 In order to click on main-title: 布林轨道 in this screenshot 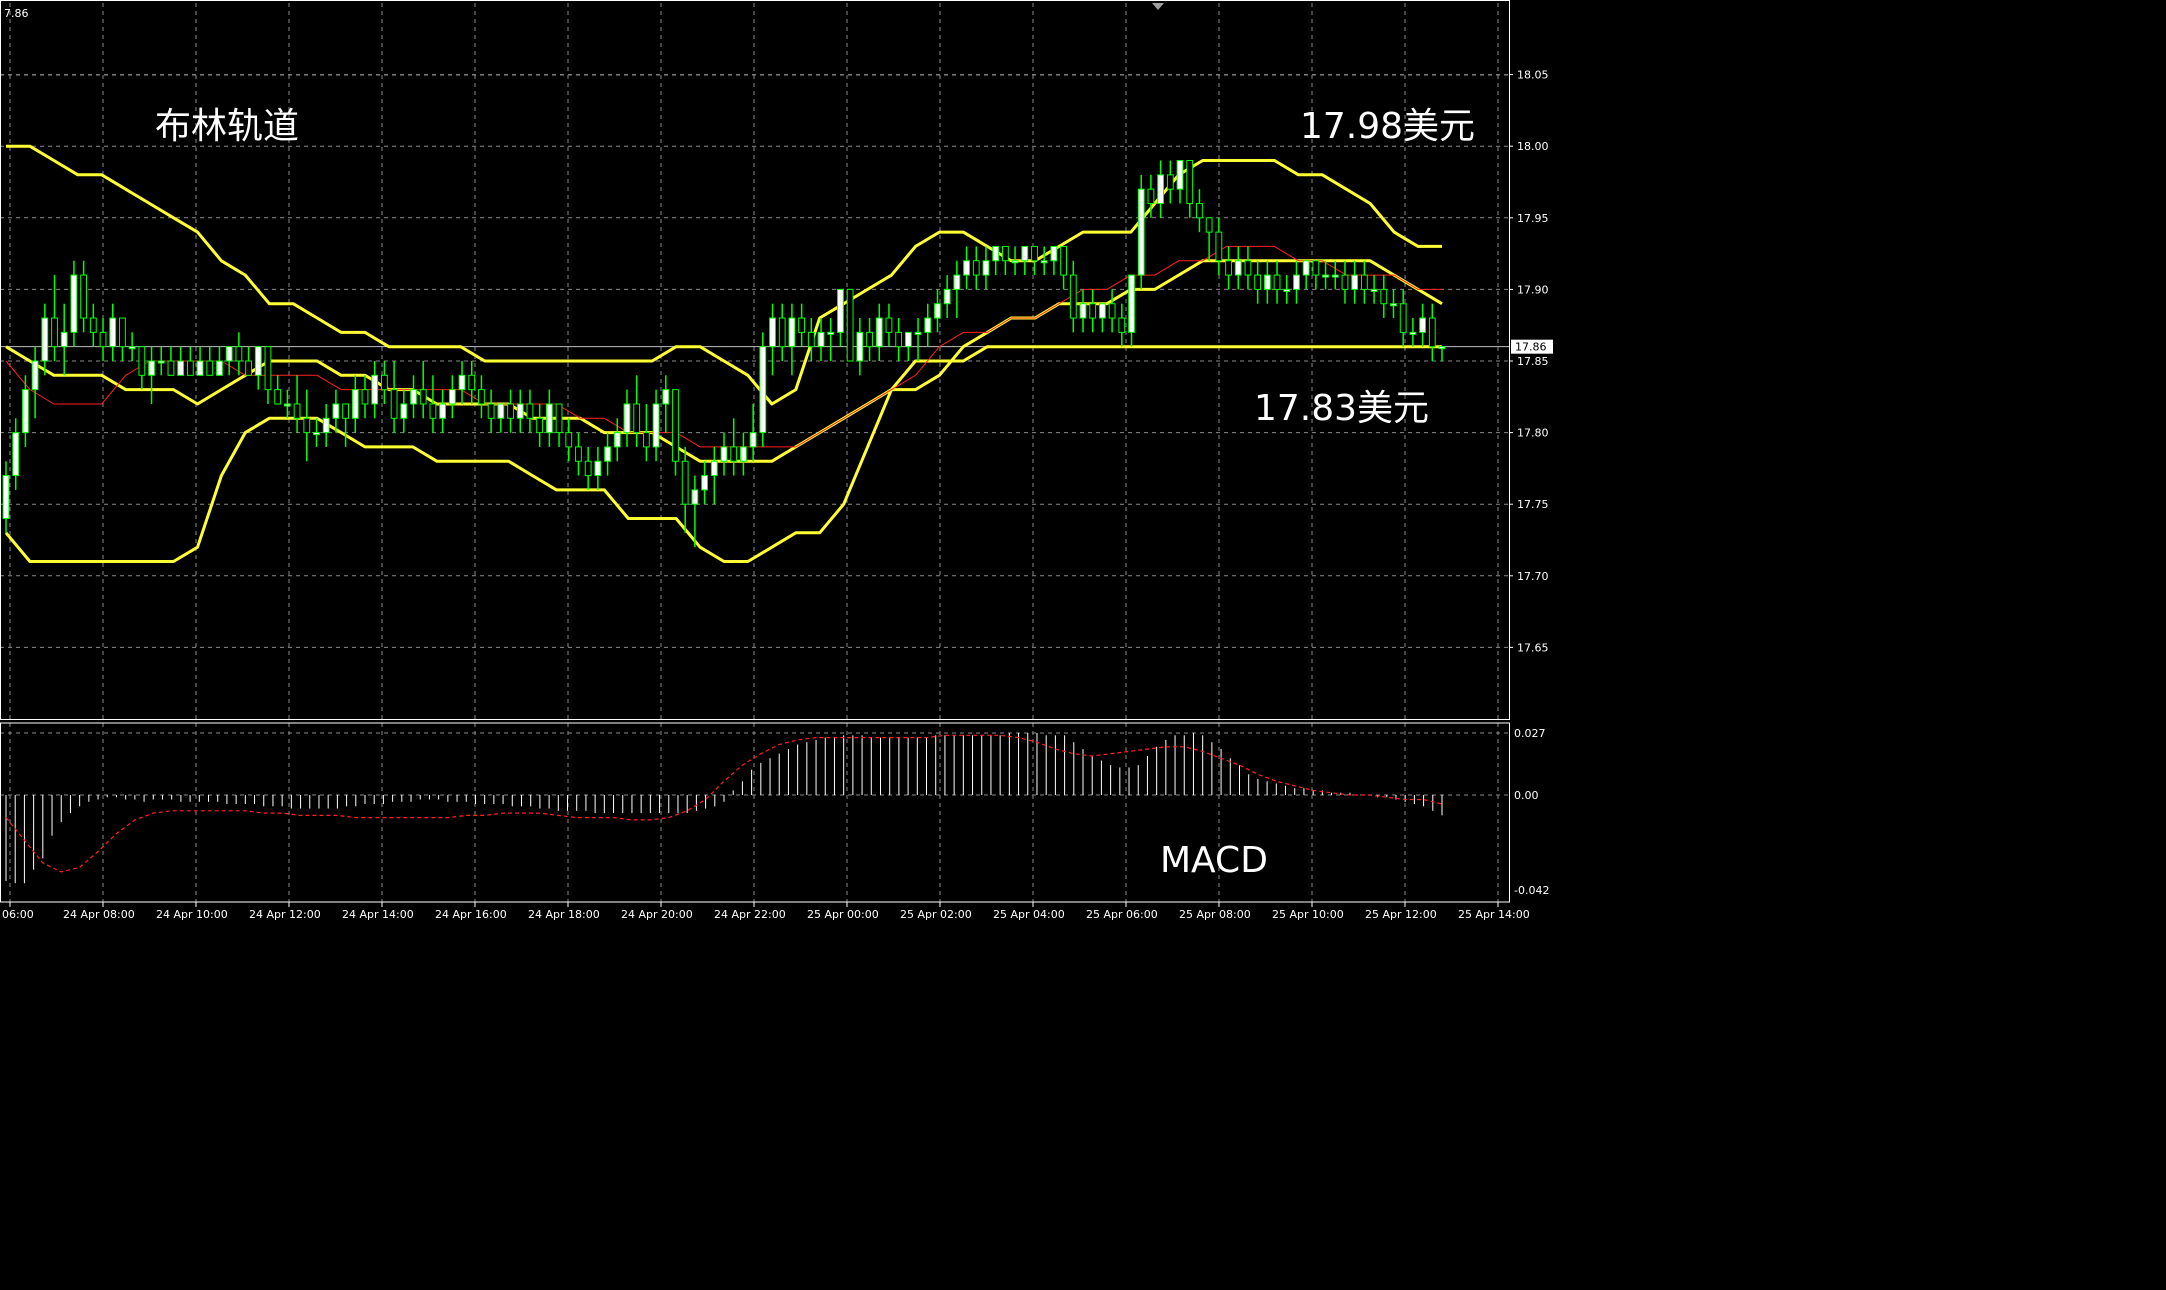, I will do `click(227, 126)`.